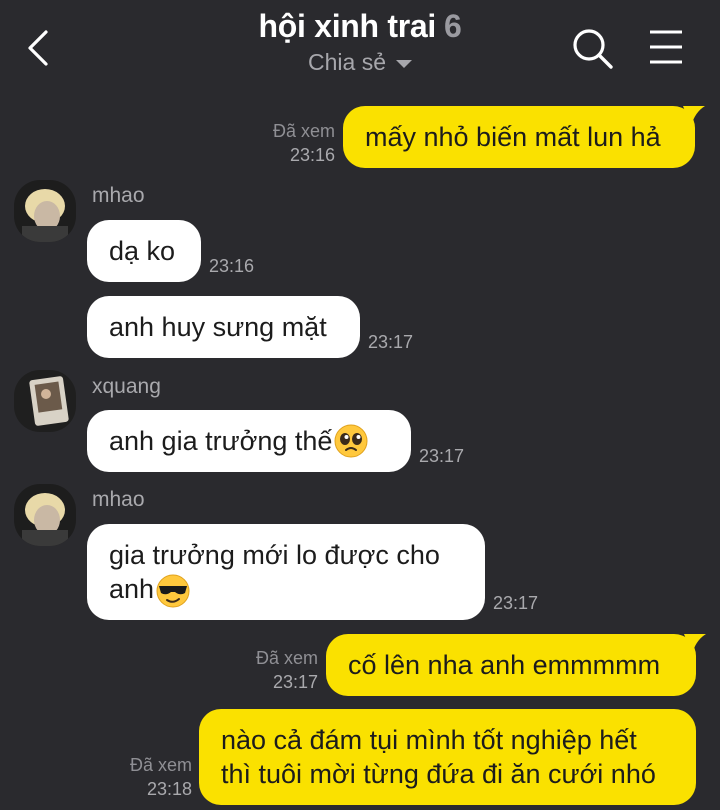 The image size is (720, 810). Describe the element at coordinates (278, 670) in the screenshot. I see `message-meta: Đã xem 23:17` at that location.